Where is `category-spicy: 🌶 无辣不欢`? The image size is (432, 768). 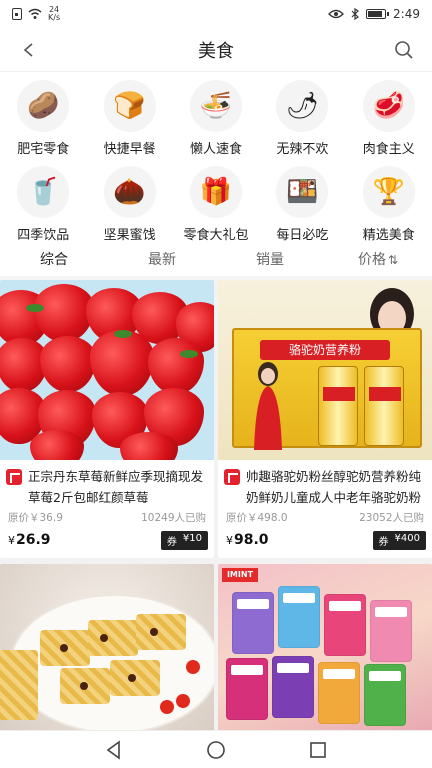
category-spicy: 🌶 无辣不欢 is located at coordinates (302, 118).